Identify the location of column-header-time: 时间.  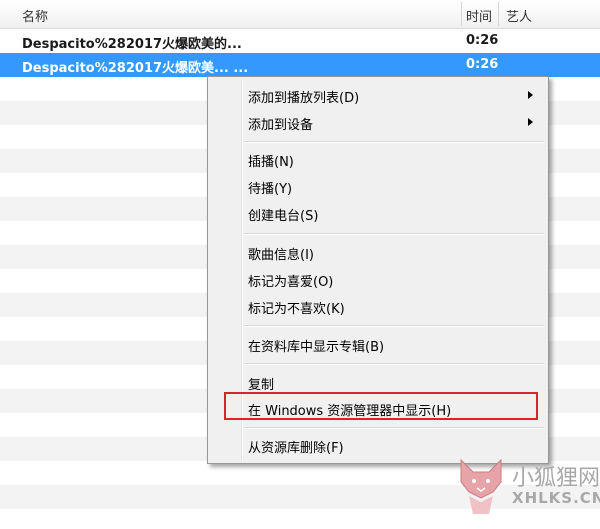
(479, 15).